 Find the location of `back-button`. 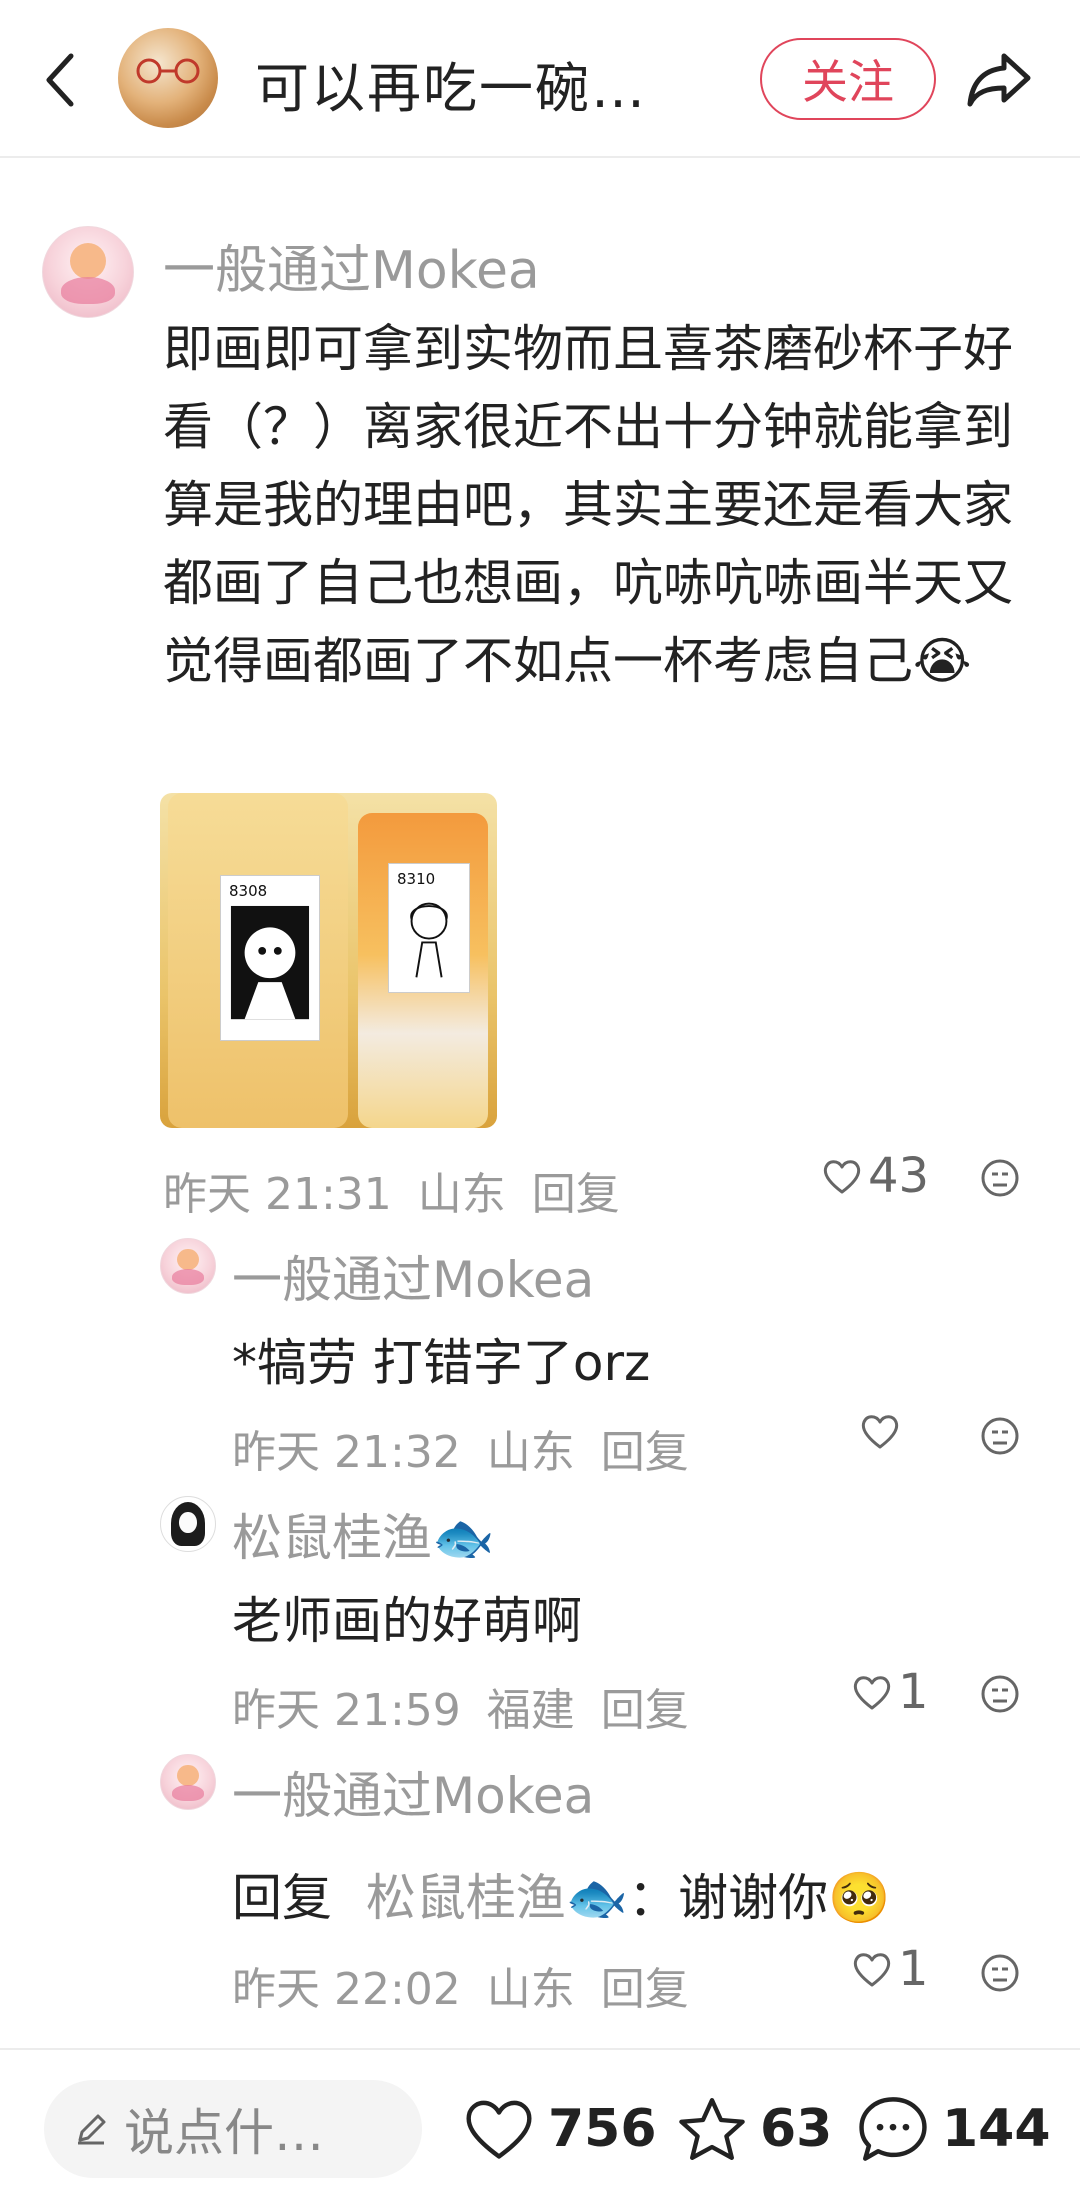

back-button is located at coordinates (60, 80).